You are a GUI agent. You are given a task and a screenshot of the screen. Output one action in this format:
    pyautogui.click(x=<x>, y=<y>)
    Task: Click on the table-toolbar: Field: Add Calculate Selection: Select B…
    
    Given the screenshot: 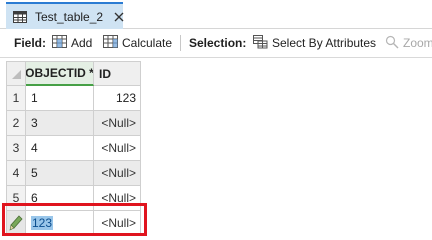 What is the action you would take?
    pyautogui.click(x=216, y=43)
    